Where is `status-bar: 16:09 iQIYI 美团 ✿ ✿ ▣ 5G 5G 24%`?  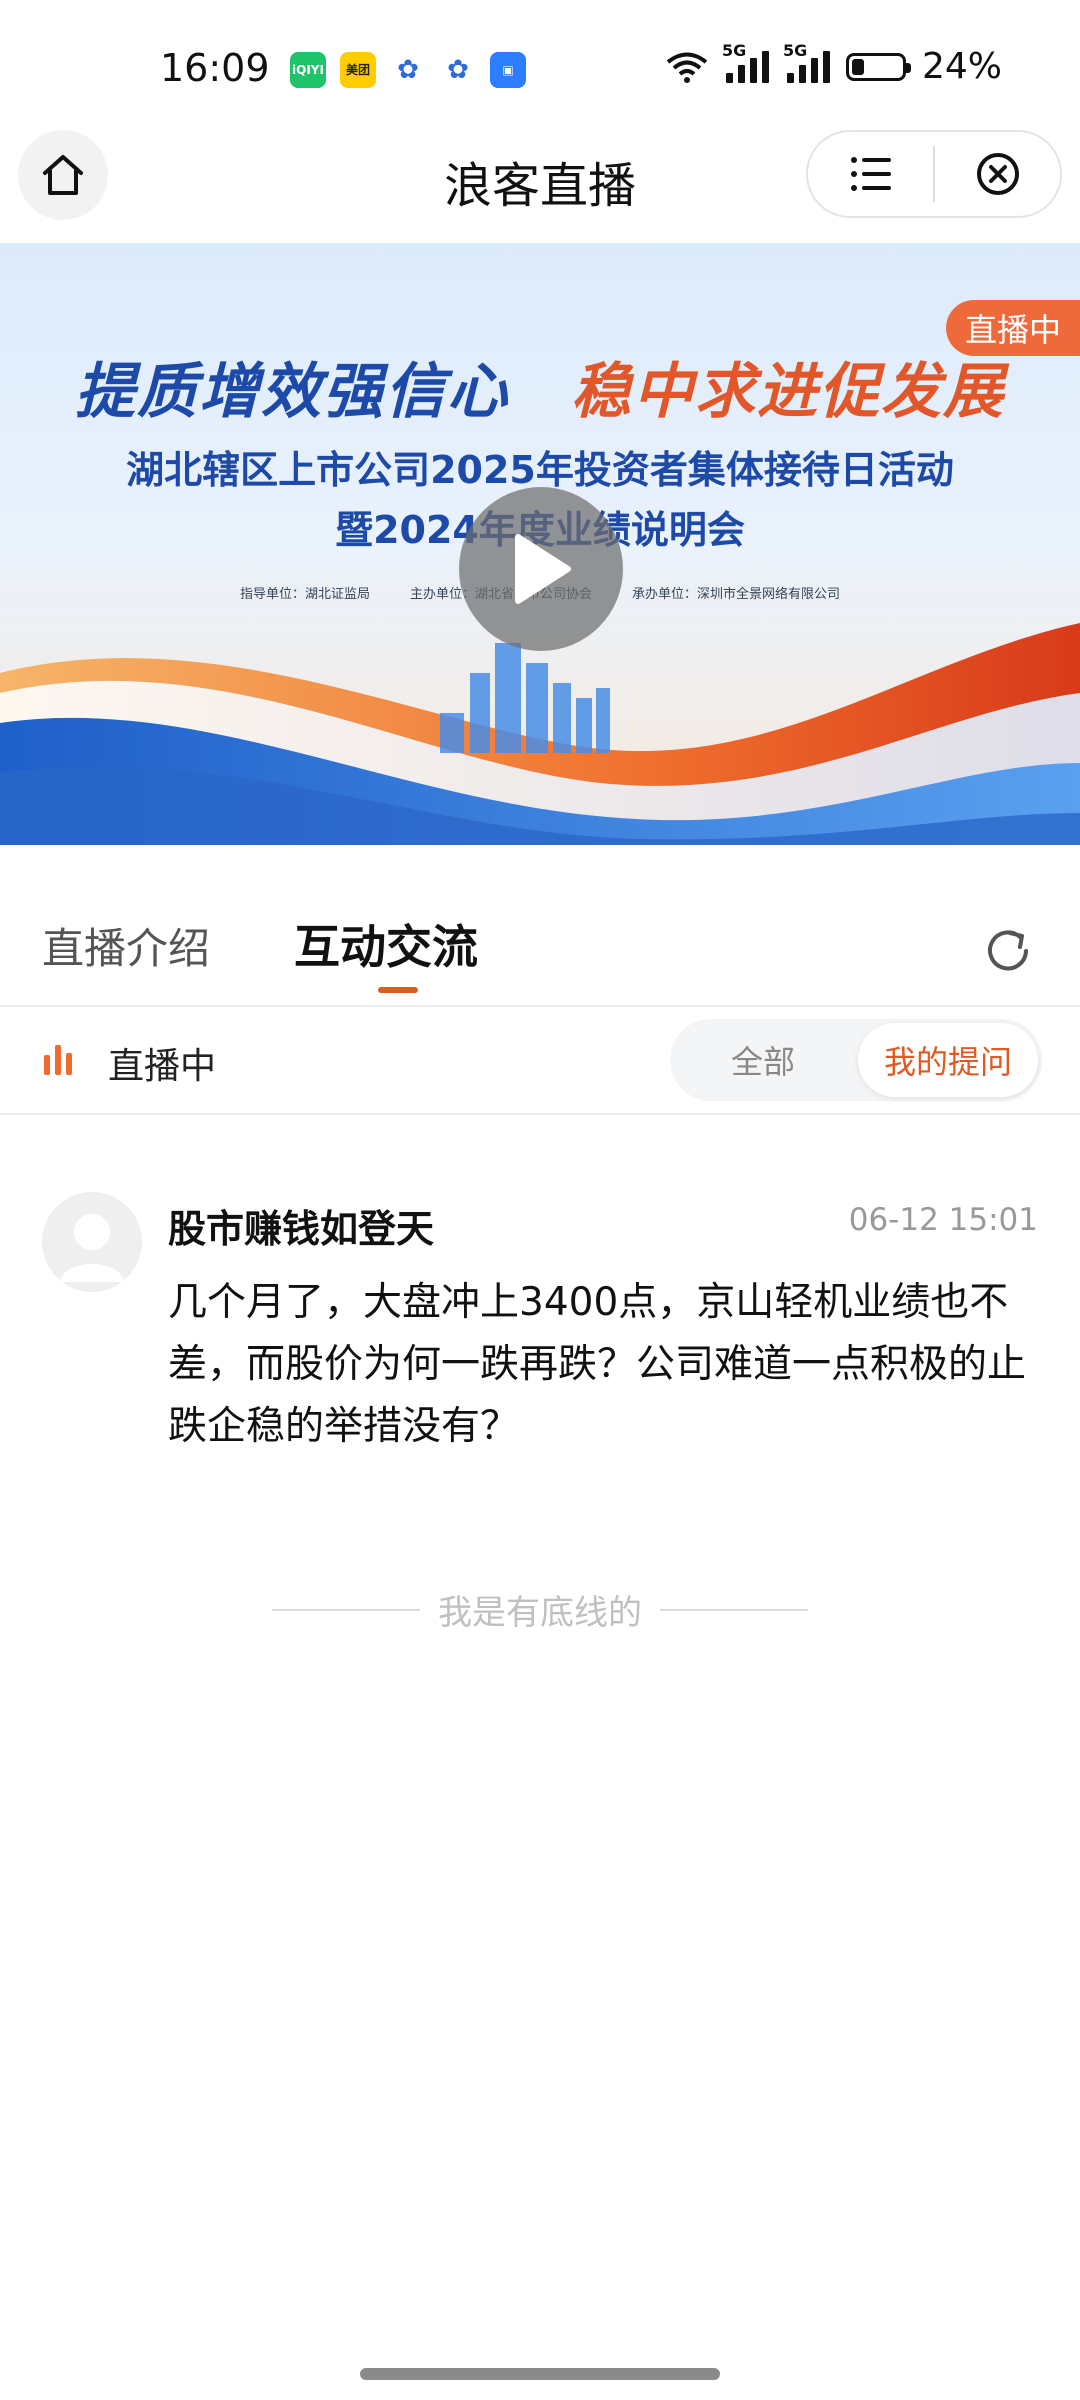
status-bar: 16:09 iQIYI 美团 ✿ ✿ ▣ 5G 5G 24% is located at coordinates (540, 70).